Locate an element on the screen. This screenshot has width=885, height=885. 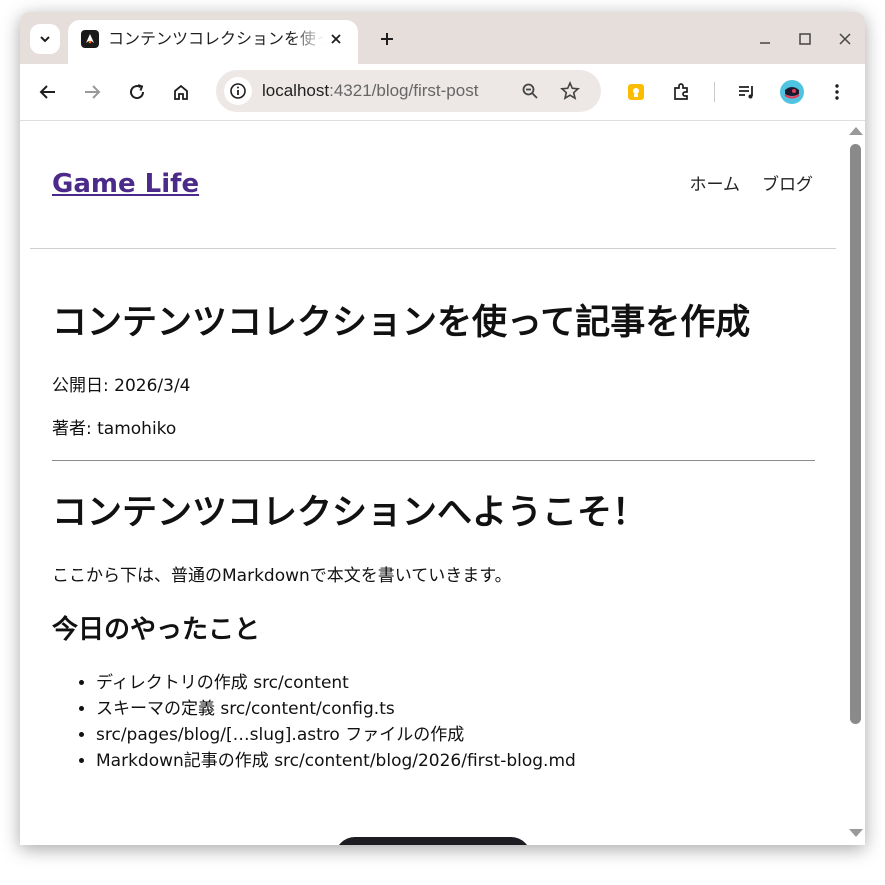
back-button is located at coordinates (48, 92).